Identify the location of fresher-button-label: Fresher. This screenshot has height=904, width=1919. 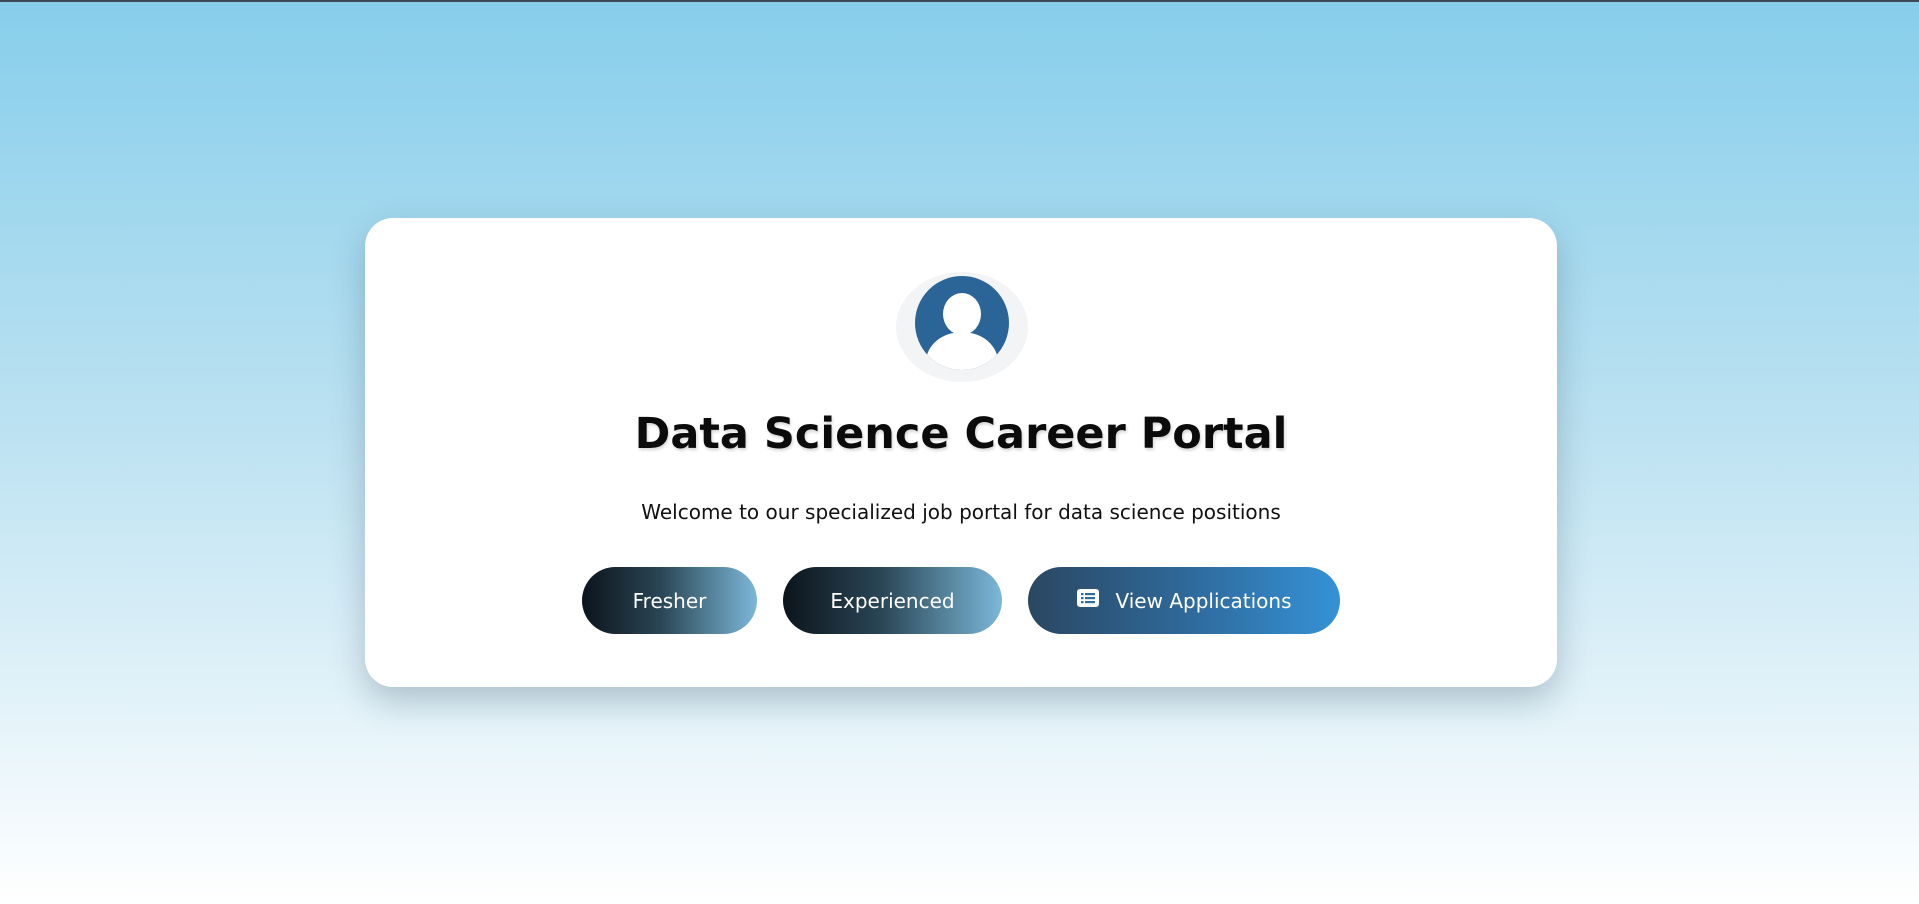
(669, 600).